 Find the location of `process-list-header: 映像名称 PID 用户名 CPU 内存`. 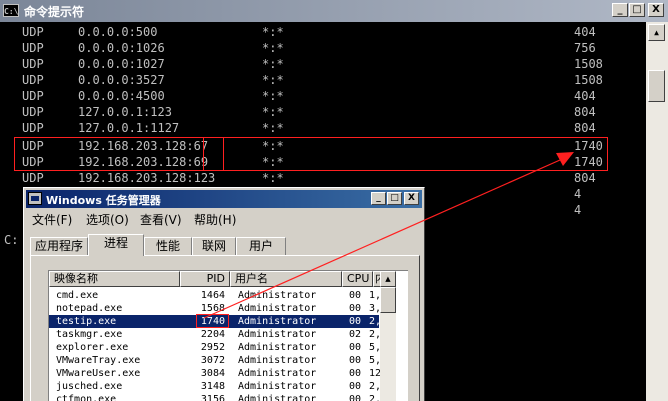

process-list-header: 映像名称 PID 用户名 CPU 内存 is located at coordinates (217, 279).